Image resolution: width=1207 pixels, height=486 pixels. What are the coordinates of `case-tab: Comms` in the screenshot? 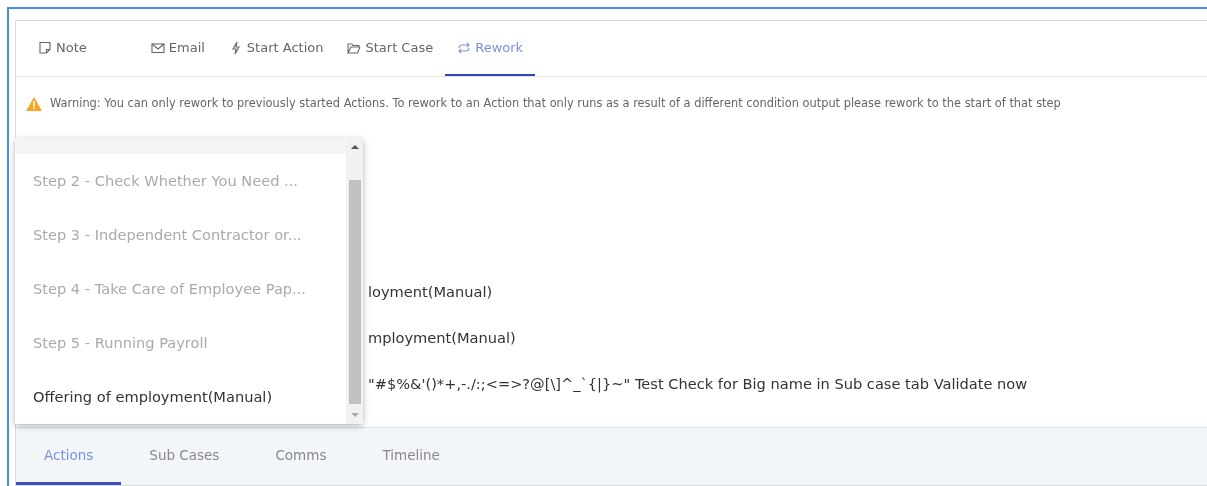 It's located at (301, 456).